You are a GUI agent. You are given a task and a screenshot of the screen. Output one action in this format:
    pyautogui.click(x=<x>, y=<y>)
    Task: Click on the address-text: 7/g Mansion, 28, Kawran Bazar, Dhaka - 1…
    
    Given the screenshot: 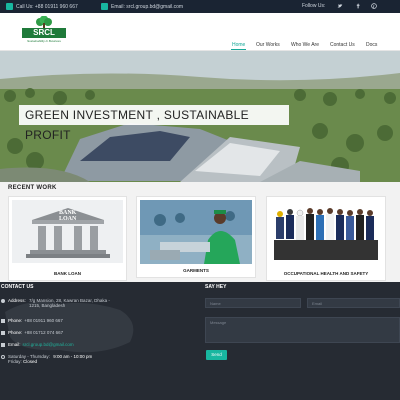 What is the action you would take?
    pyautogui.click(x=69, y=303)
    